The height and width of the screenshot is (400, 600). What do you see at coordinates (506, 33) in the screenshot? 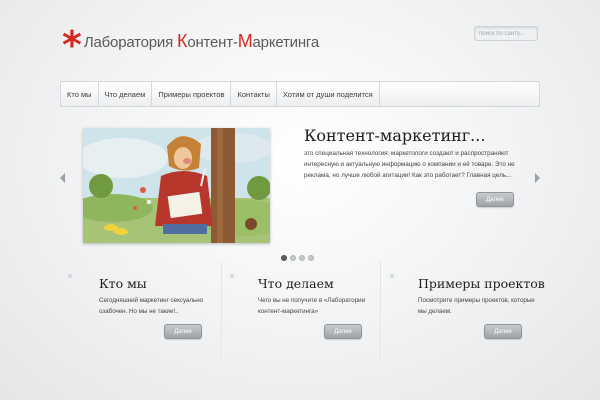
I see `search-input` at bounding box center [506, 33].